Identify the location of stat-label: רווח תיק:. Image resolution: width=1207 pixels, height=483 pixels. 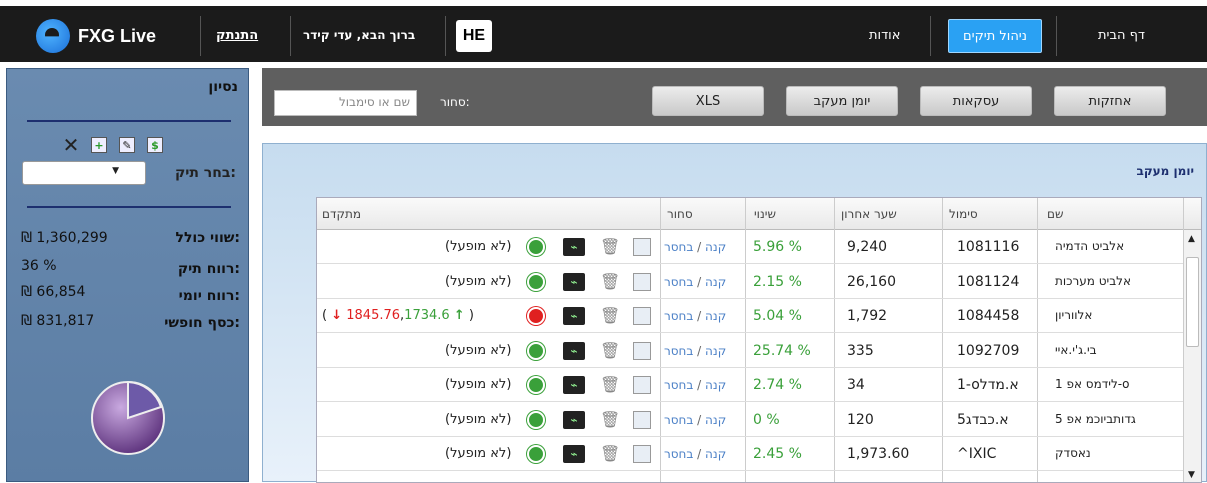
(208, 269).